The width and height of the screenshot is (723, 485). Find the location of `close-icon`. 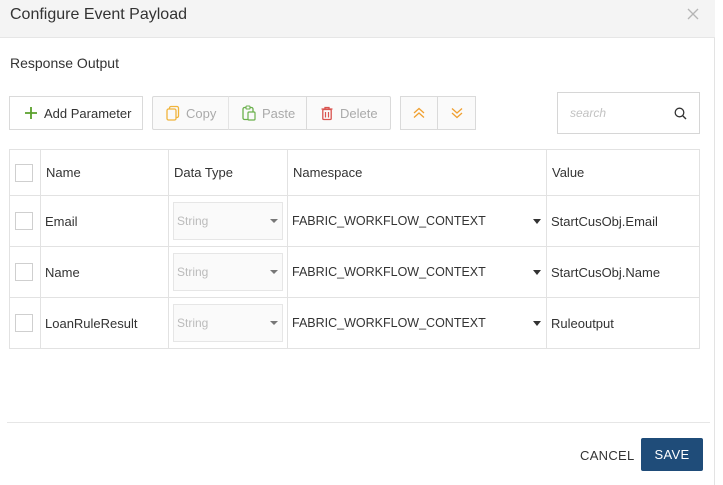

close-icon is located at coordinates (693, 14).